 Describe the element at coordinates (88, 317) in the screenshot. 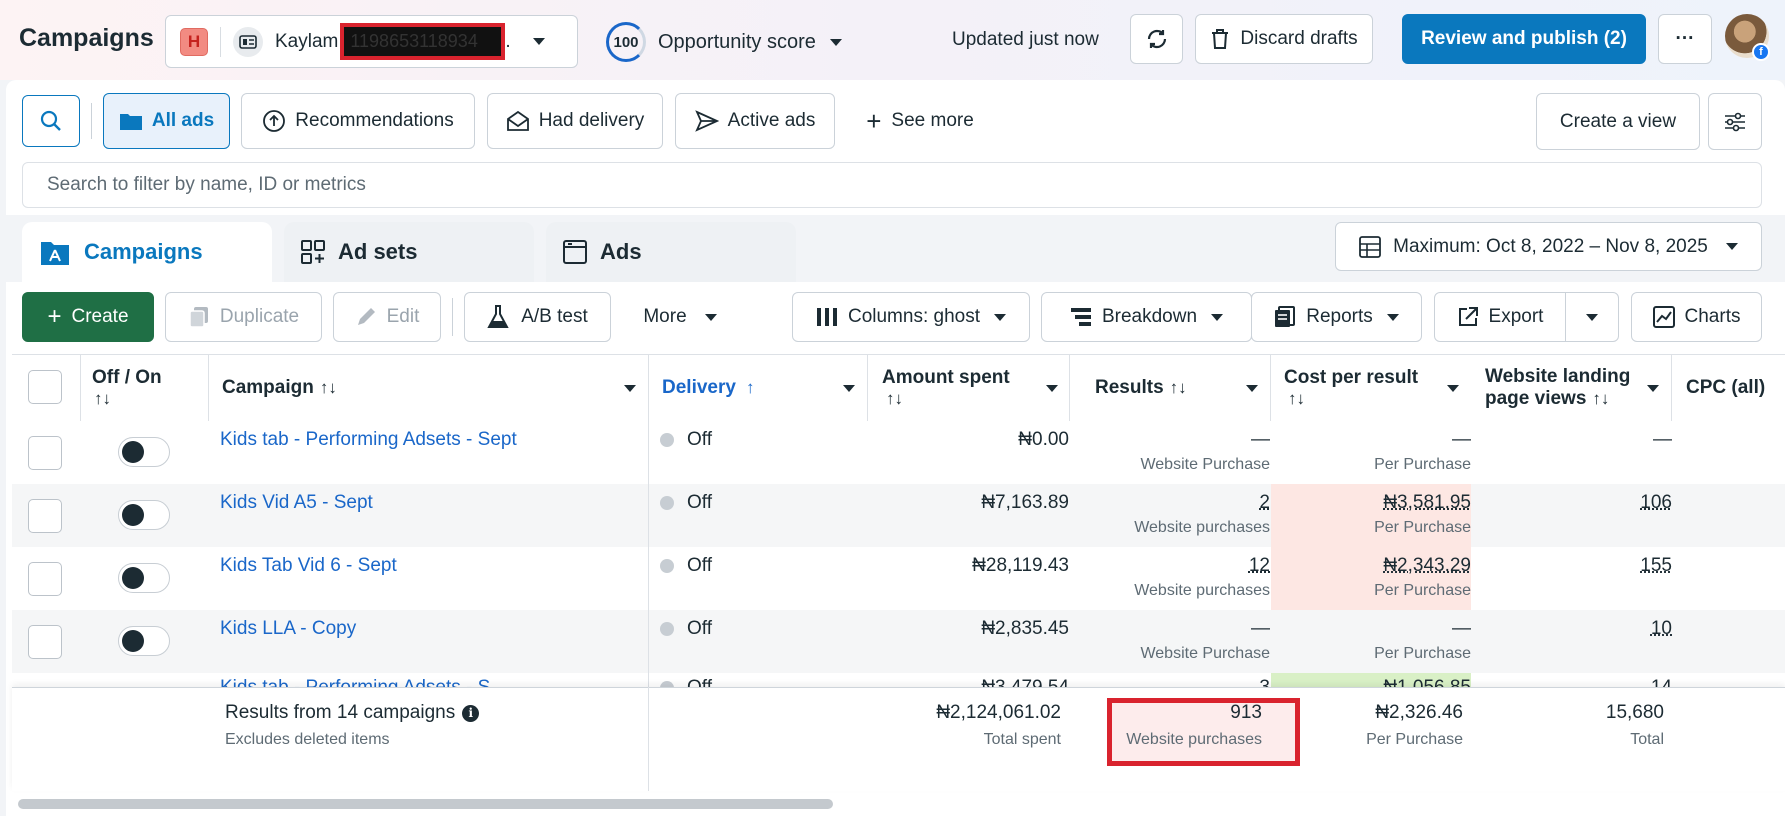

I see `create-button: + Create` at that location.